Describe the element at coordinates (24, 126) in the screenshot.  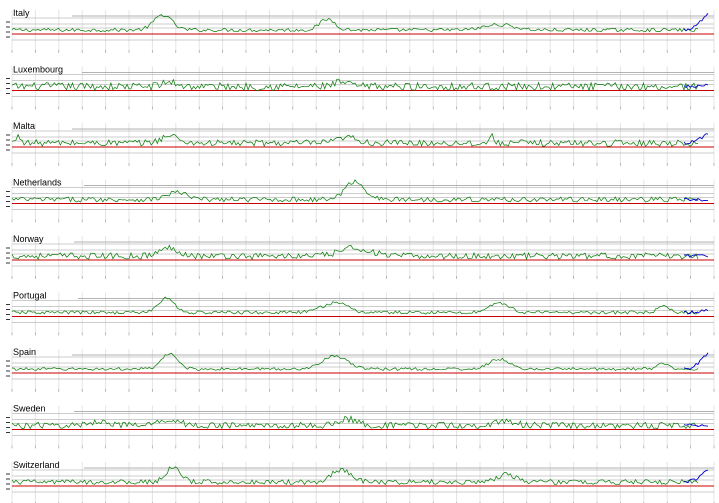
I see `panel-title: Malta` at that location.